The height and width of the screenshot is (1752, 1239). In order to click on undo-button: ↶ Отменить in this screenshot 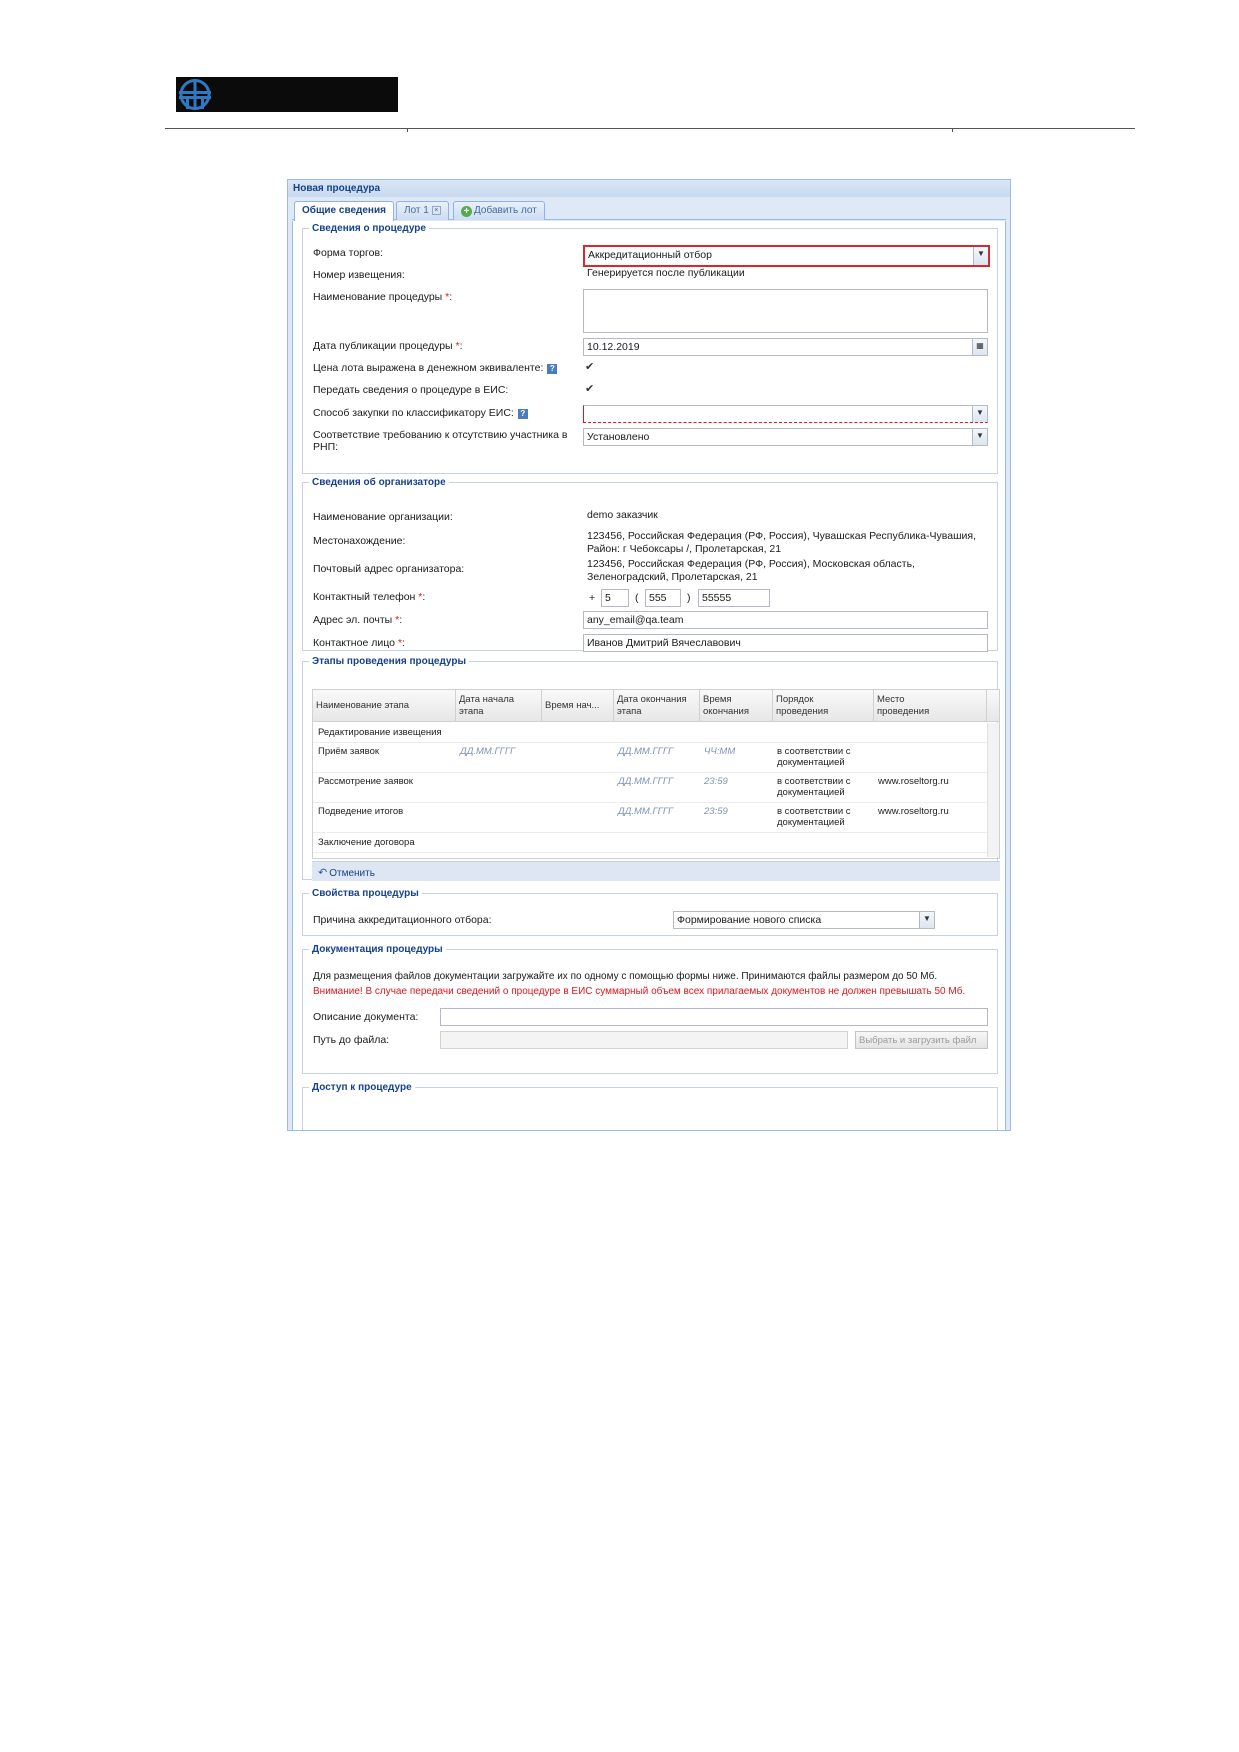, I will do `click(656, 871)`.